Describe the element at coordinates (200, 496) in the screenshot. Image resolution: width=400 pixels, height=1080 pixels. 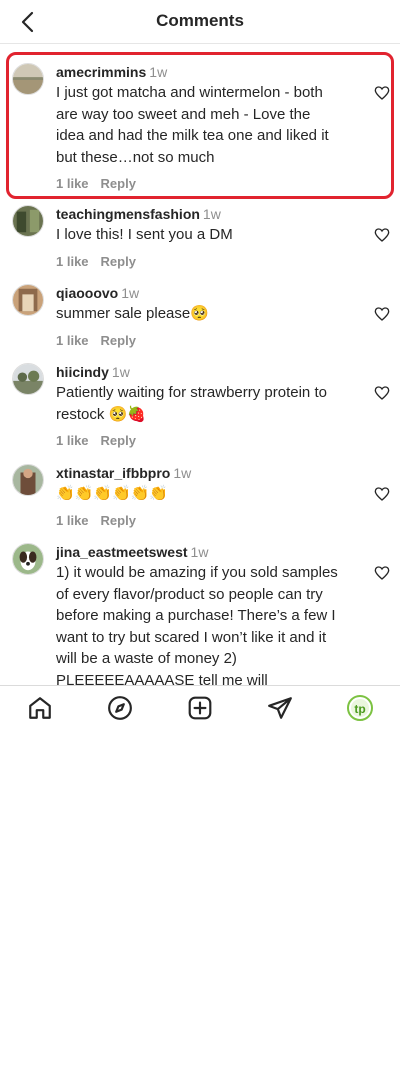
I see `list-item: xtinastar_ifbbpro 1w 👏👏👏👏👏👏 1 like Reply` at that location.